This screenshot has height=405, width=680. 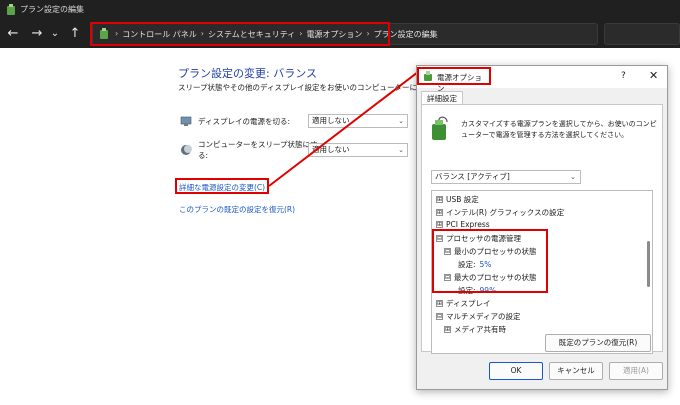 What do you see at coordinates (454, 80) in the screenshot?
I see `dialog-title-highlight-box: 電源オプション` at bounding box center [454, 80].